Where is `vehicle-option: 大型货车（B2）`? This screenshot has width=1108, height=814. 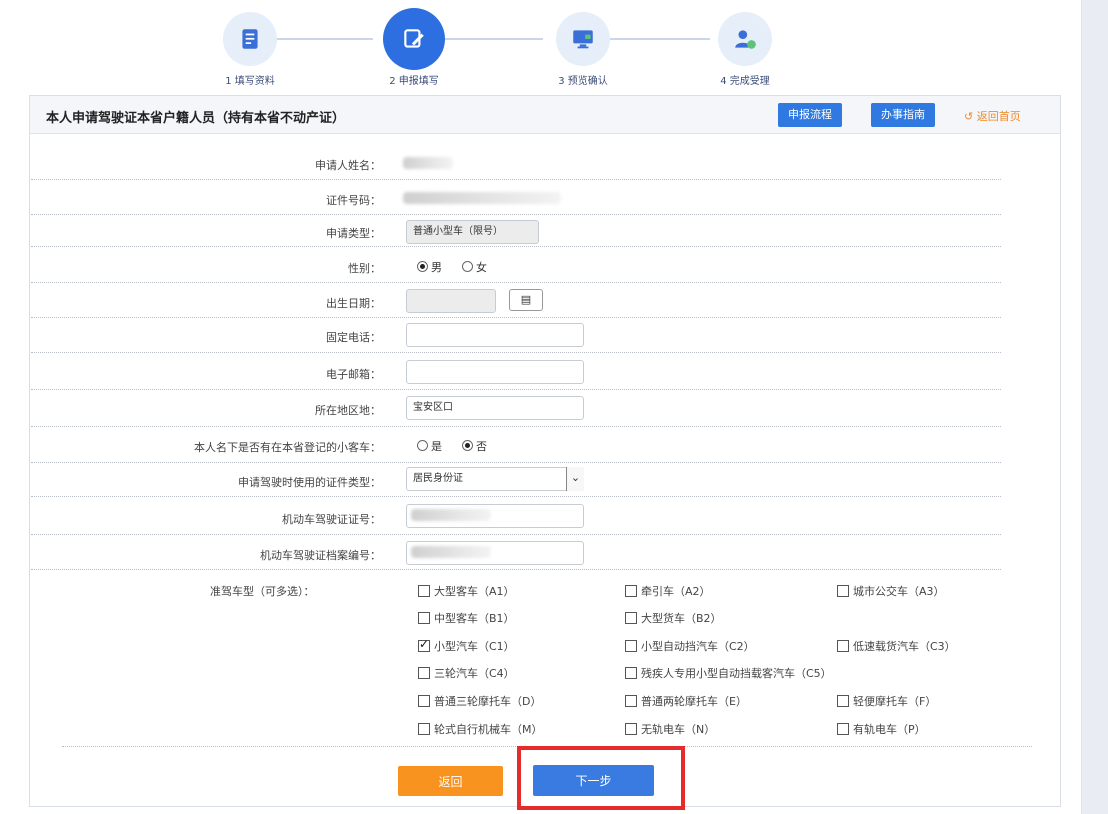
vehicle-option: 大型货车（B2） is located at coordinates (673, 618).